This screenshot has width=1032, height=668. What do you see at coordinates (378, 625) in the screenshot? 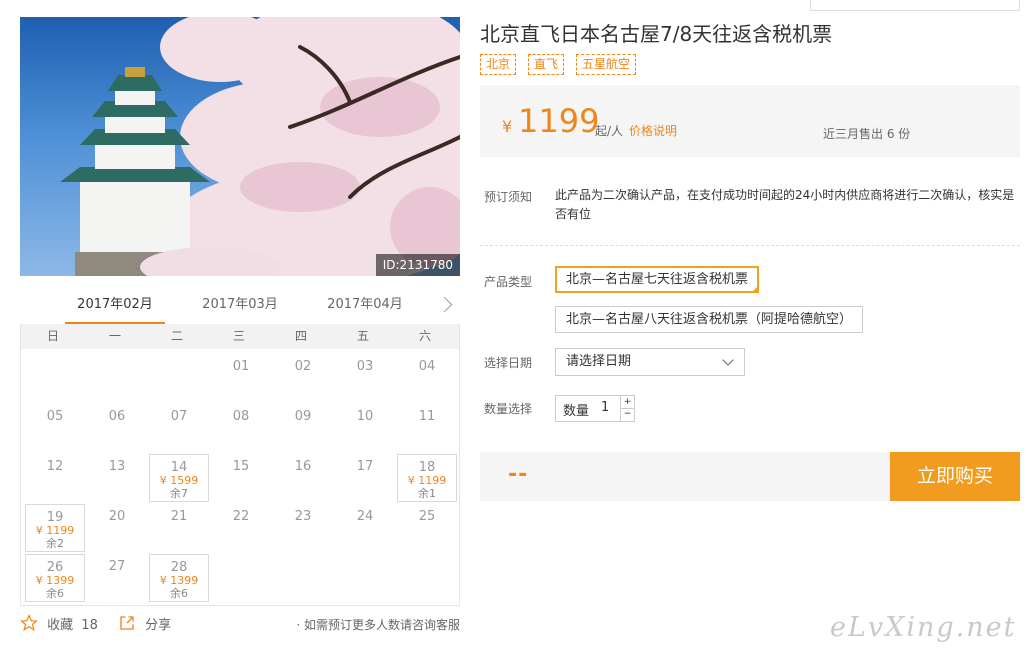
I see `contact-service-note: · 如需预订更多人数请咨询客服` at bounding box center [378, 625].